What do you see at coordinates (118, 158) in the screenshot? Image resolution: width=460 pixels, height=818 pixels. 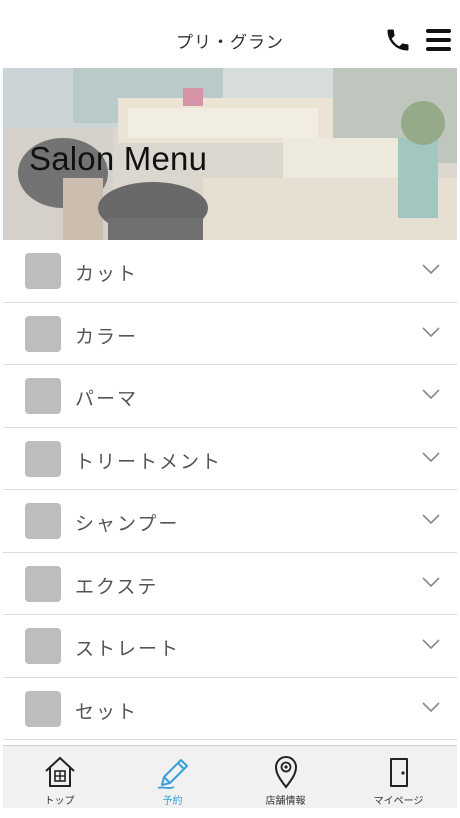 I see `hero-title: Salon Menu` at bounding box center [118, 158].